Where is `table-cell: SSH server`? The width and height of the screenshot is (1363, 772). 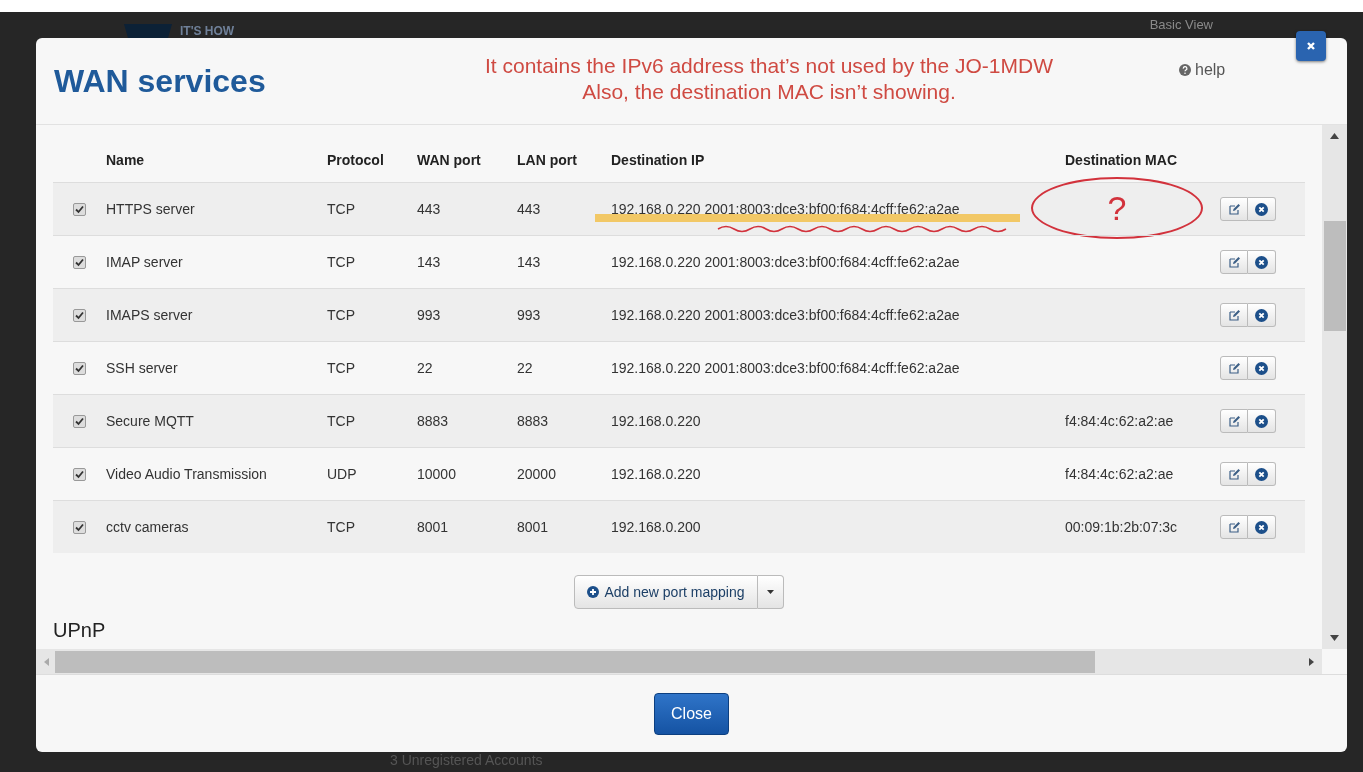 table-cell: SSH server is located at coordinates (142, 368).